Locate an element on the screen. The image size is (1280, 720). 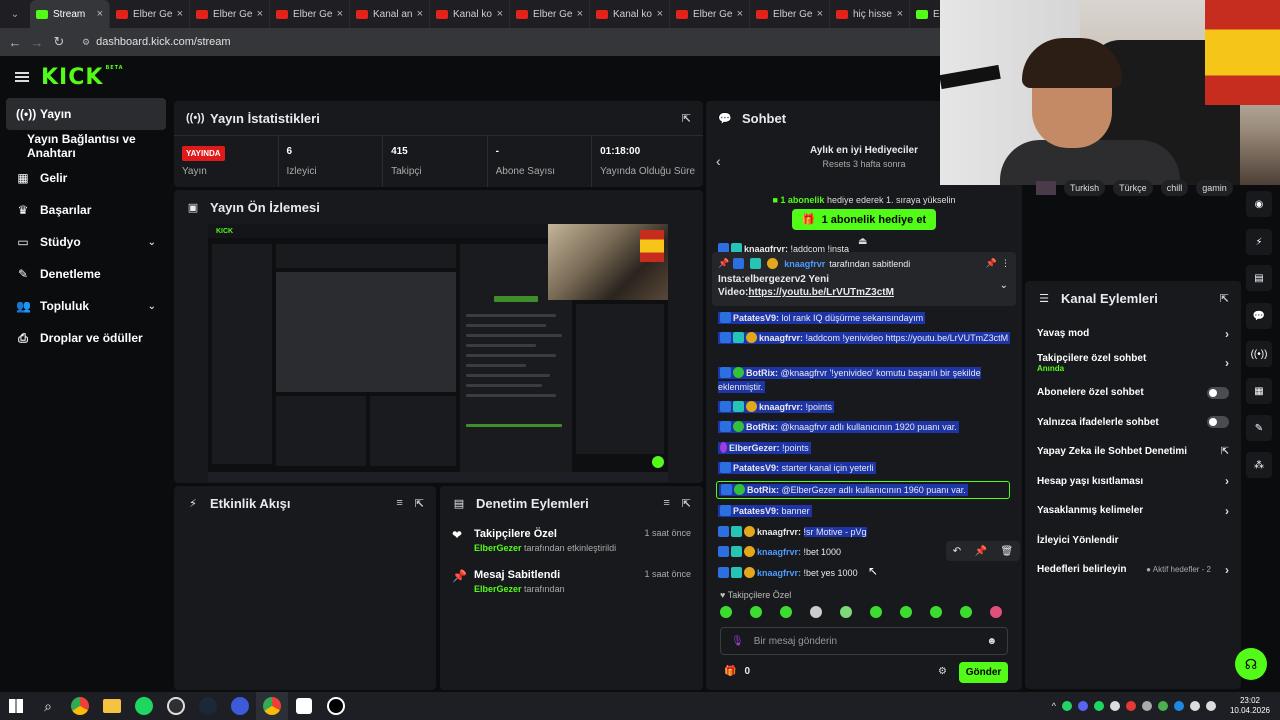
stream-tag: chill is located at coordinates (1174, 188).